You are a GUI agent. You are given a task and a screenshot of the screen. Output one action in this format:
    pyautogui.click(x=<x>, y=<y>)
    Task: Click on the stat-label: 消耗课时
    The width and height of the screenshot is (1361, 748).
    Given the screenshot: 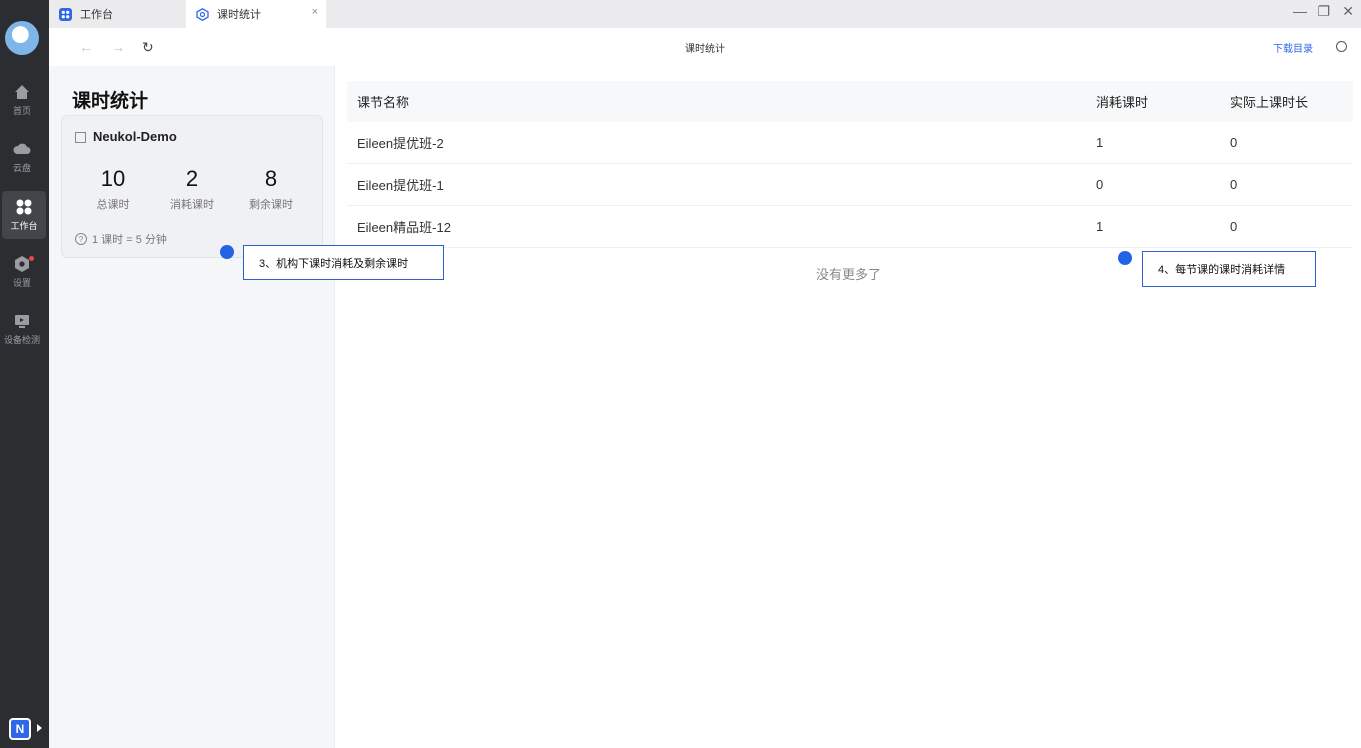 What is the action you would take?
    pyautogui.click(x=192, y=205)
    